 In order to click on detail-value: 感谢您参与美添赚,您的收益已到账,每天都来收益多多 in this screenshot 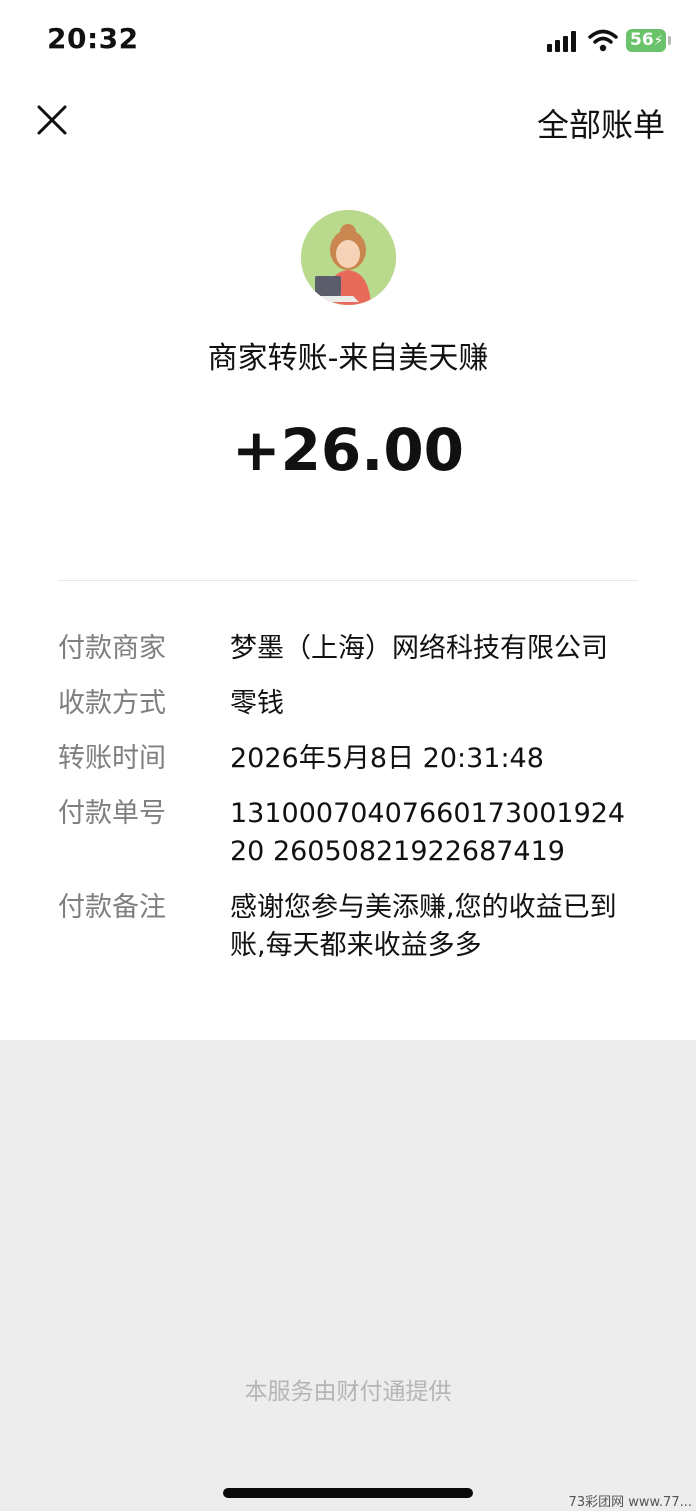, I will do `click(423, 926)`.